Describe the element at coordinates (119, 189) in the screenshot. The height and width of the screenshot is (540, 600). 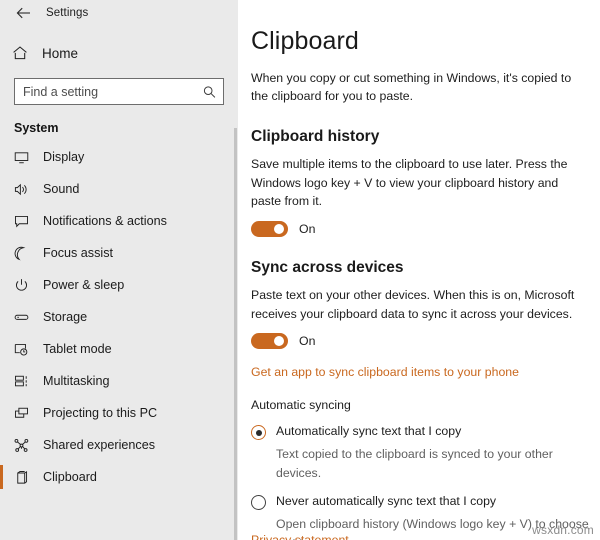
I see `sidebar-item-sound: Sound` at that location.